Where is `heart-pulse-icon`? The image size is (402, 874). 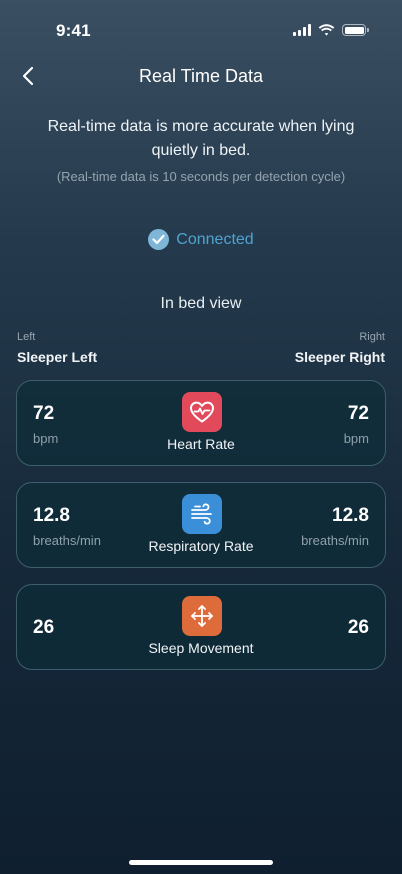
heart-pulse-icon is located at coordinates (202, 412).